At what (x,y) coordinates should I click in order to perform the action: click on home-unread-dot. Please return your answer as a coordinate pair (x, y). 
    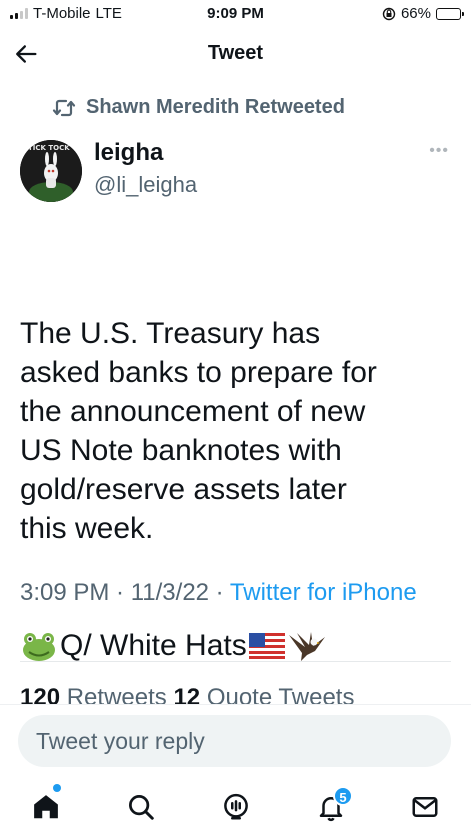
    Looking at the image, I should click on (57, 788).